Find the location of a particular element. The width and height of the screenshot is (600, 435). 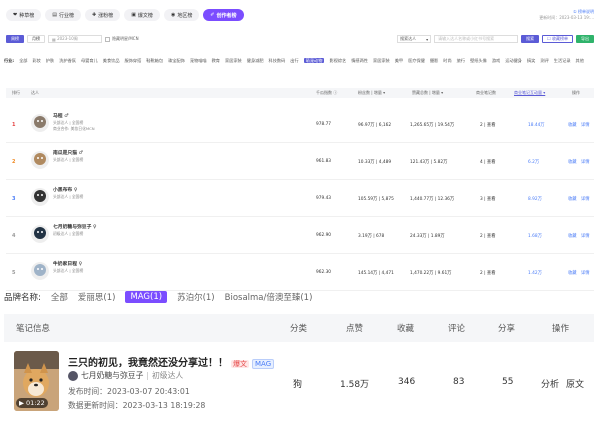

brand-item: Biosalma/倍澳至臻(1) is located at coordinates (269, 297).